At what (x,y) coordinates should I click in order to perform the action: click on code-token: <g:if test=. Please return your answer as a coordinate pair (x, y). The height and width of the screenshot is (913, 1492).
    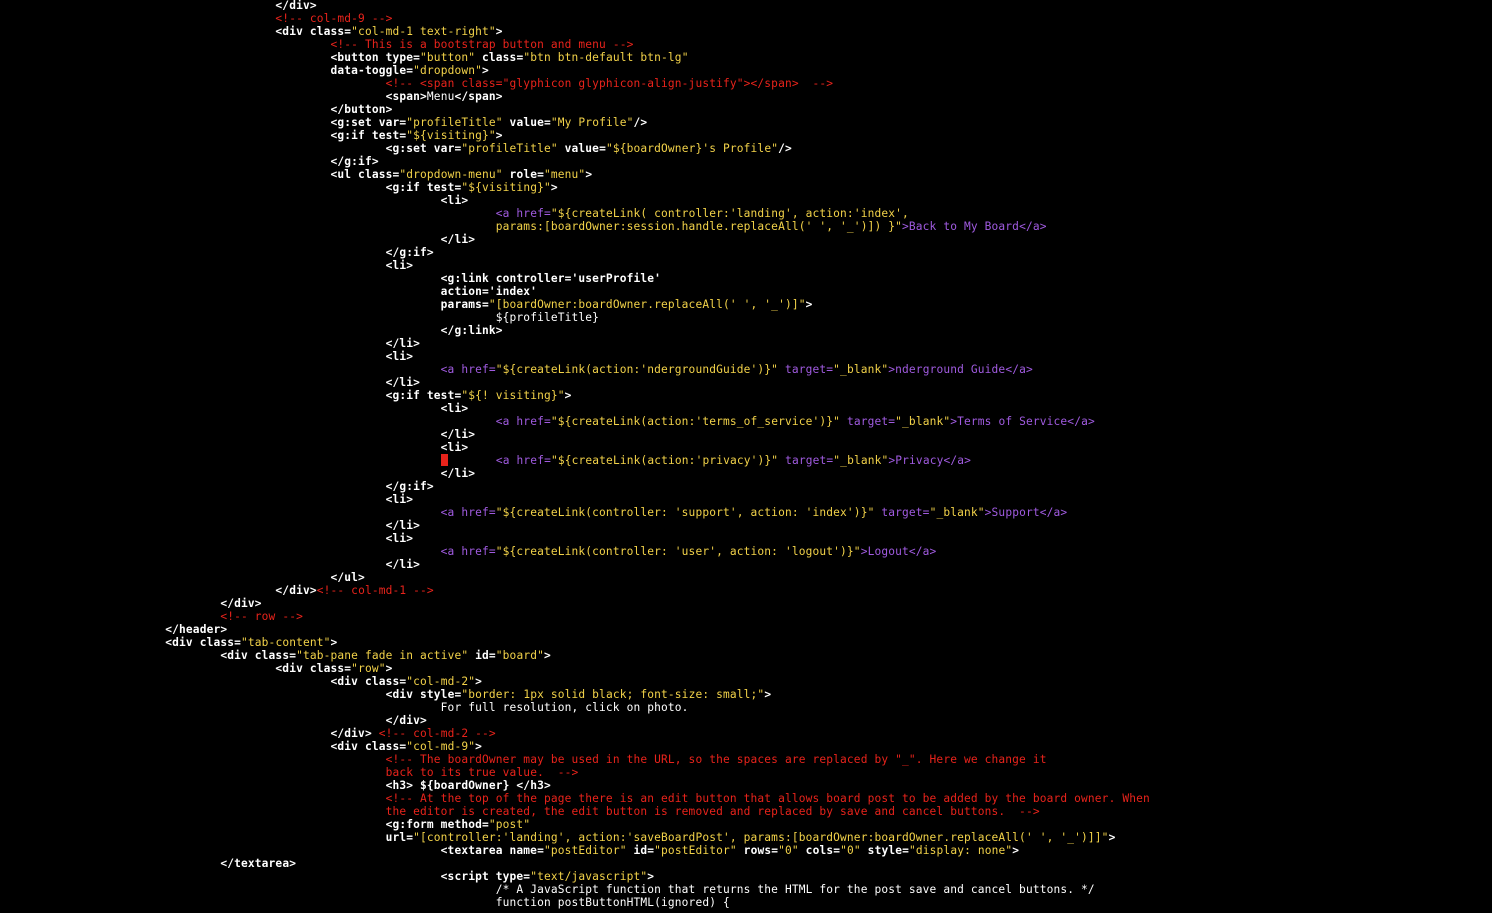
    Looking at the image, I should click on (423, 187).